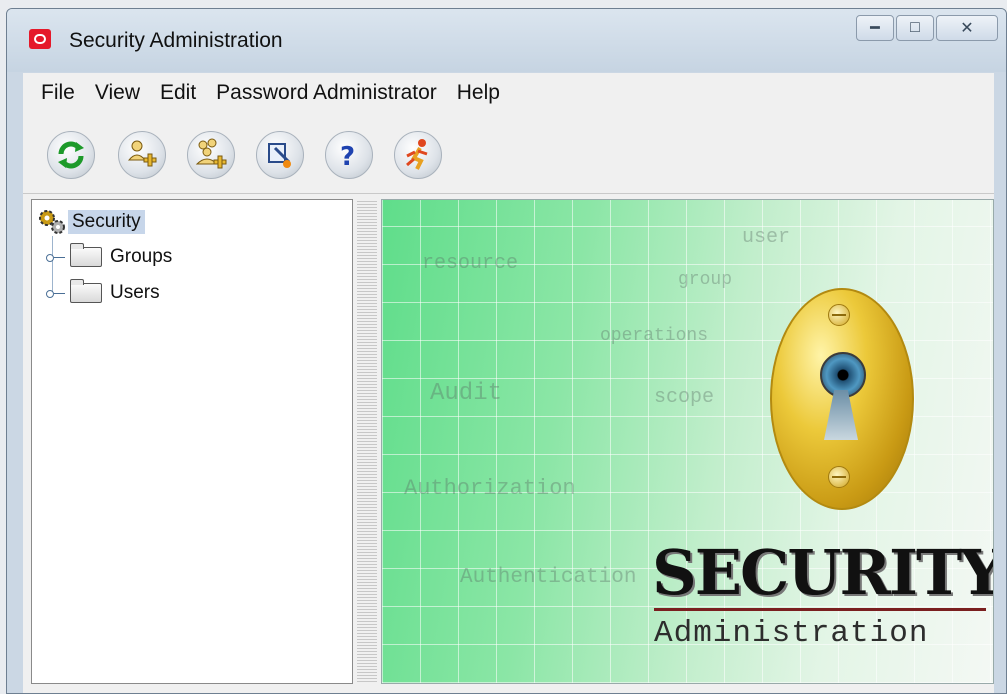  Describe the element at coordinates (478, 93) in the screenshot. I see `menu-help: Help` at that location.